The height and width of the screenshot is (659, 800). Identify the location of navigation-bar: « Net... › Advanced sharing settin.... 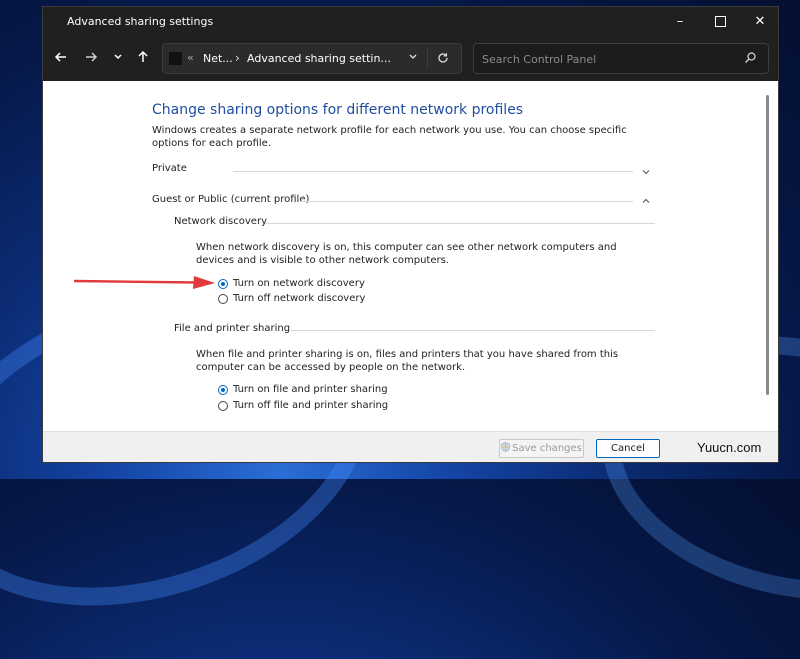
(410, 59).